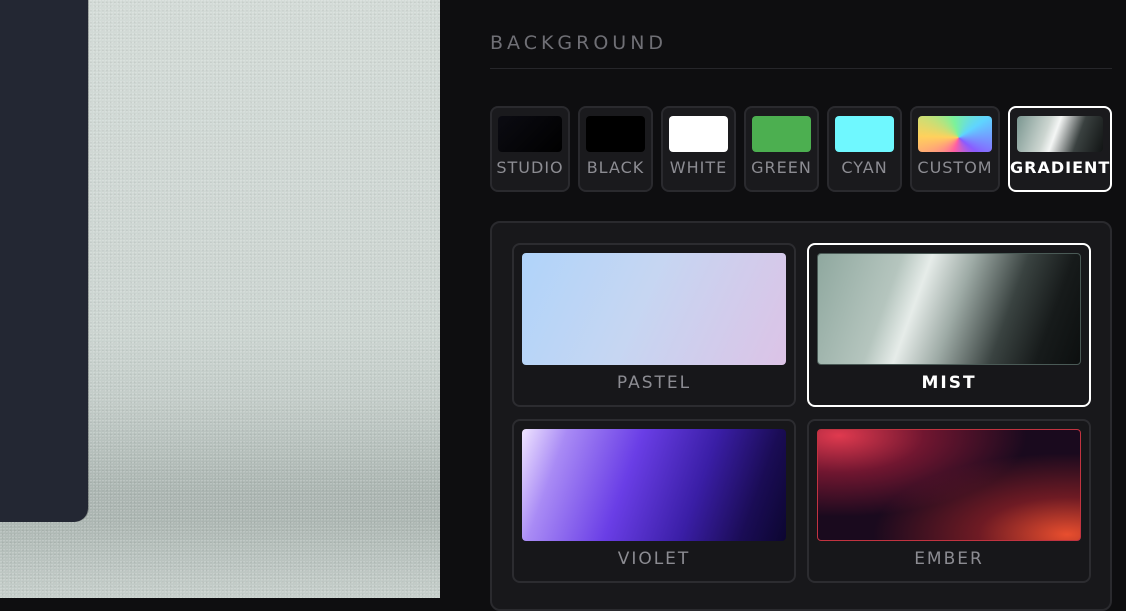  Describe the element at coordinates (955, 167) in the screenshot. I see `swatch-label: CUSTOM` at that location.